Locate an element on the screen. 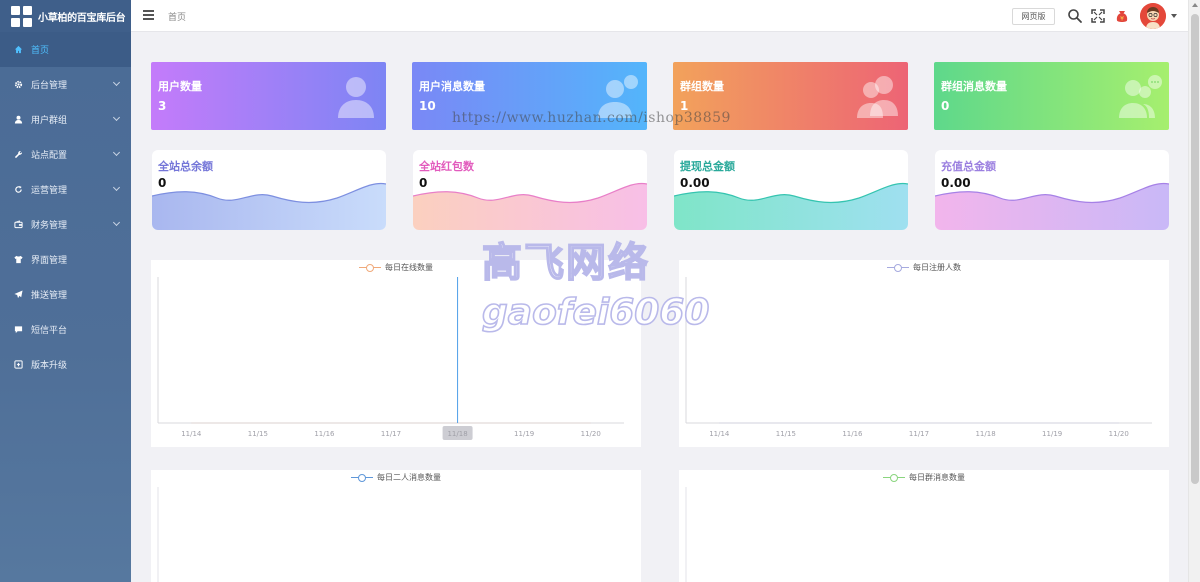 This screenshot has height=582, width=1200. stat-card-value: 10 is located at coordinates (427, 106).